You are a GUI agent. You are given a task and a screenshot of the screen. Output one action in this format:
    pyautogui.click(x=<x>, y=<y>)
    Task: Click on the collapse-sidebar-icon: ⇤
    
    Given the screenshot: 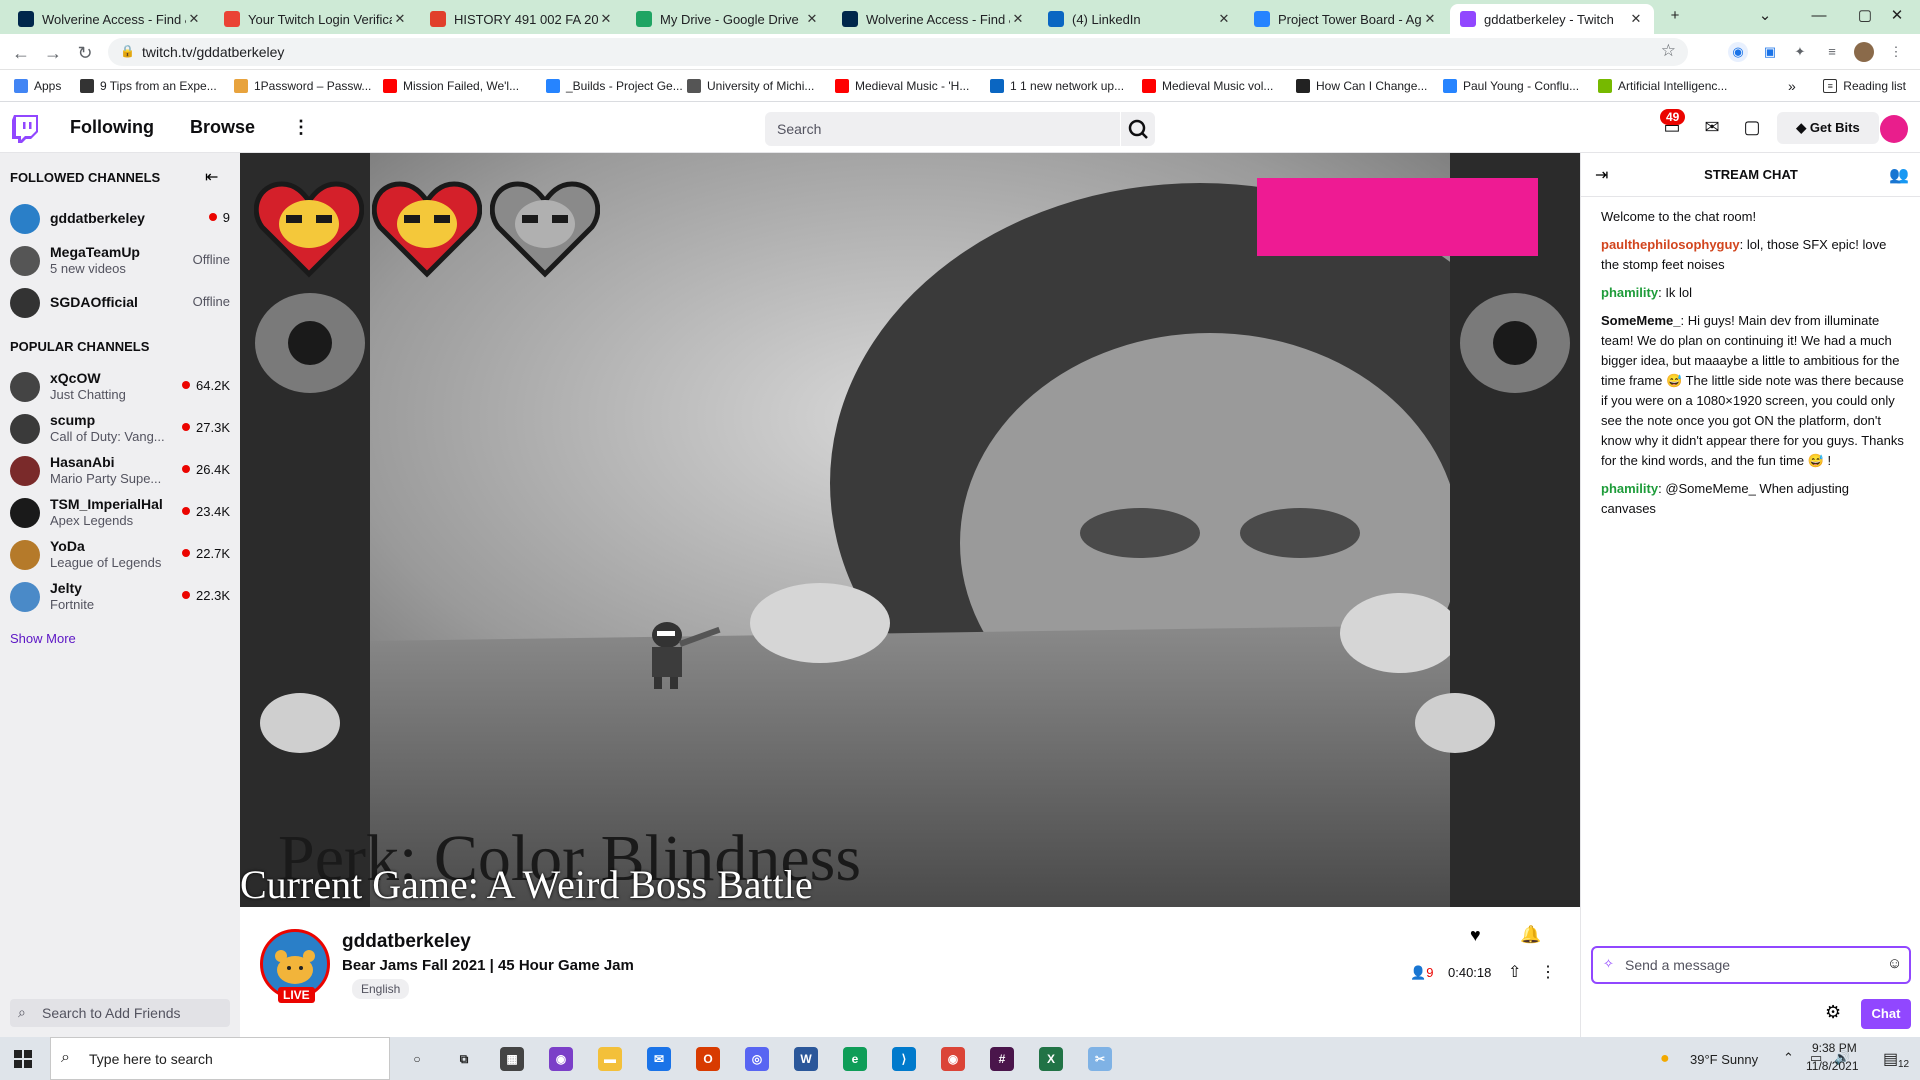 What is the action you would take?
    pyautogui.click(x=211, y=177)
    